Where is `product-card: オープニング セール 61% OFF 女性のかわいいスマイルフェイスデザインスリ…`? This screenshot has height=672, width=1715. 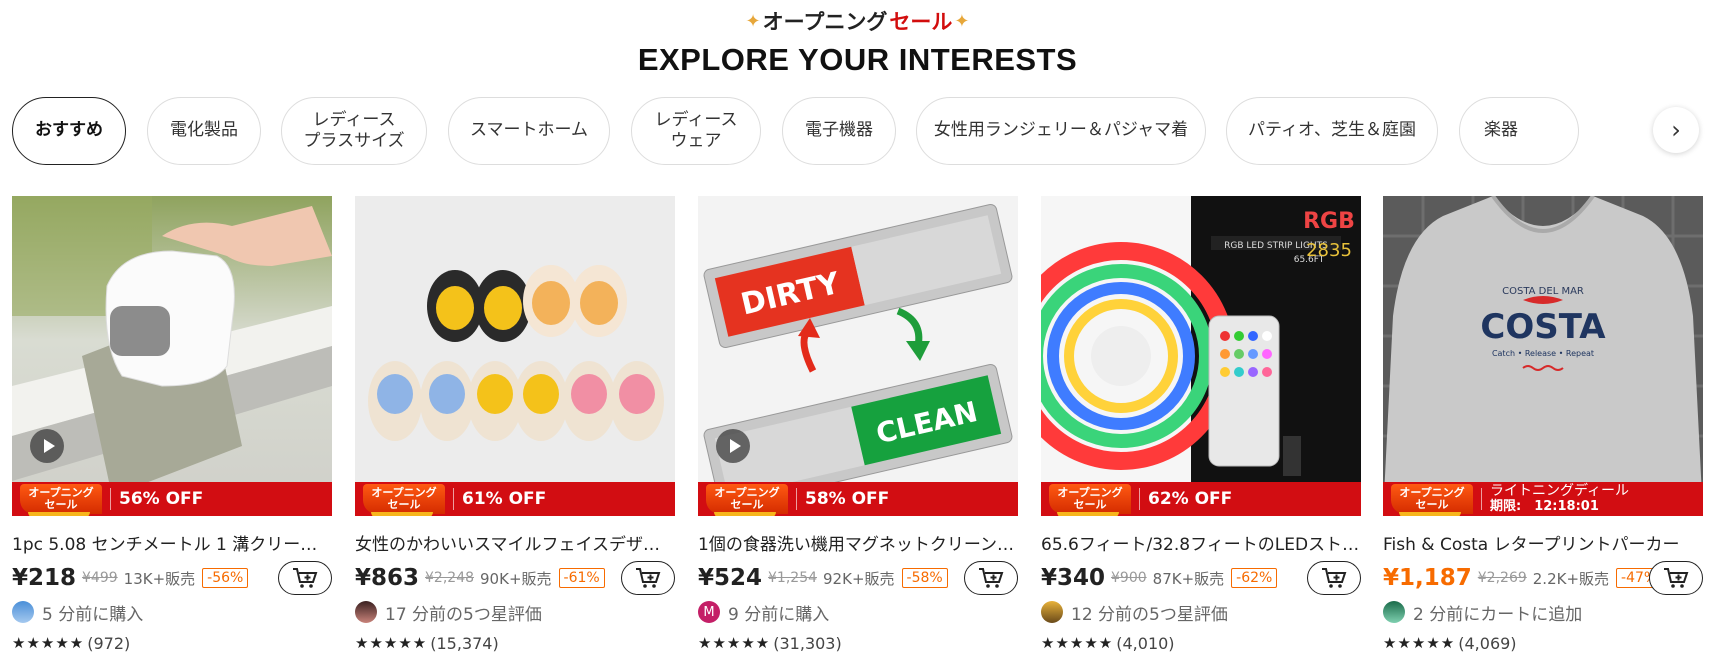
product-card: オープニング セール 61% OFF 女性のかわいいスマイルフェイスデザインスリ… is located at coordinates (515, 431).